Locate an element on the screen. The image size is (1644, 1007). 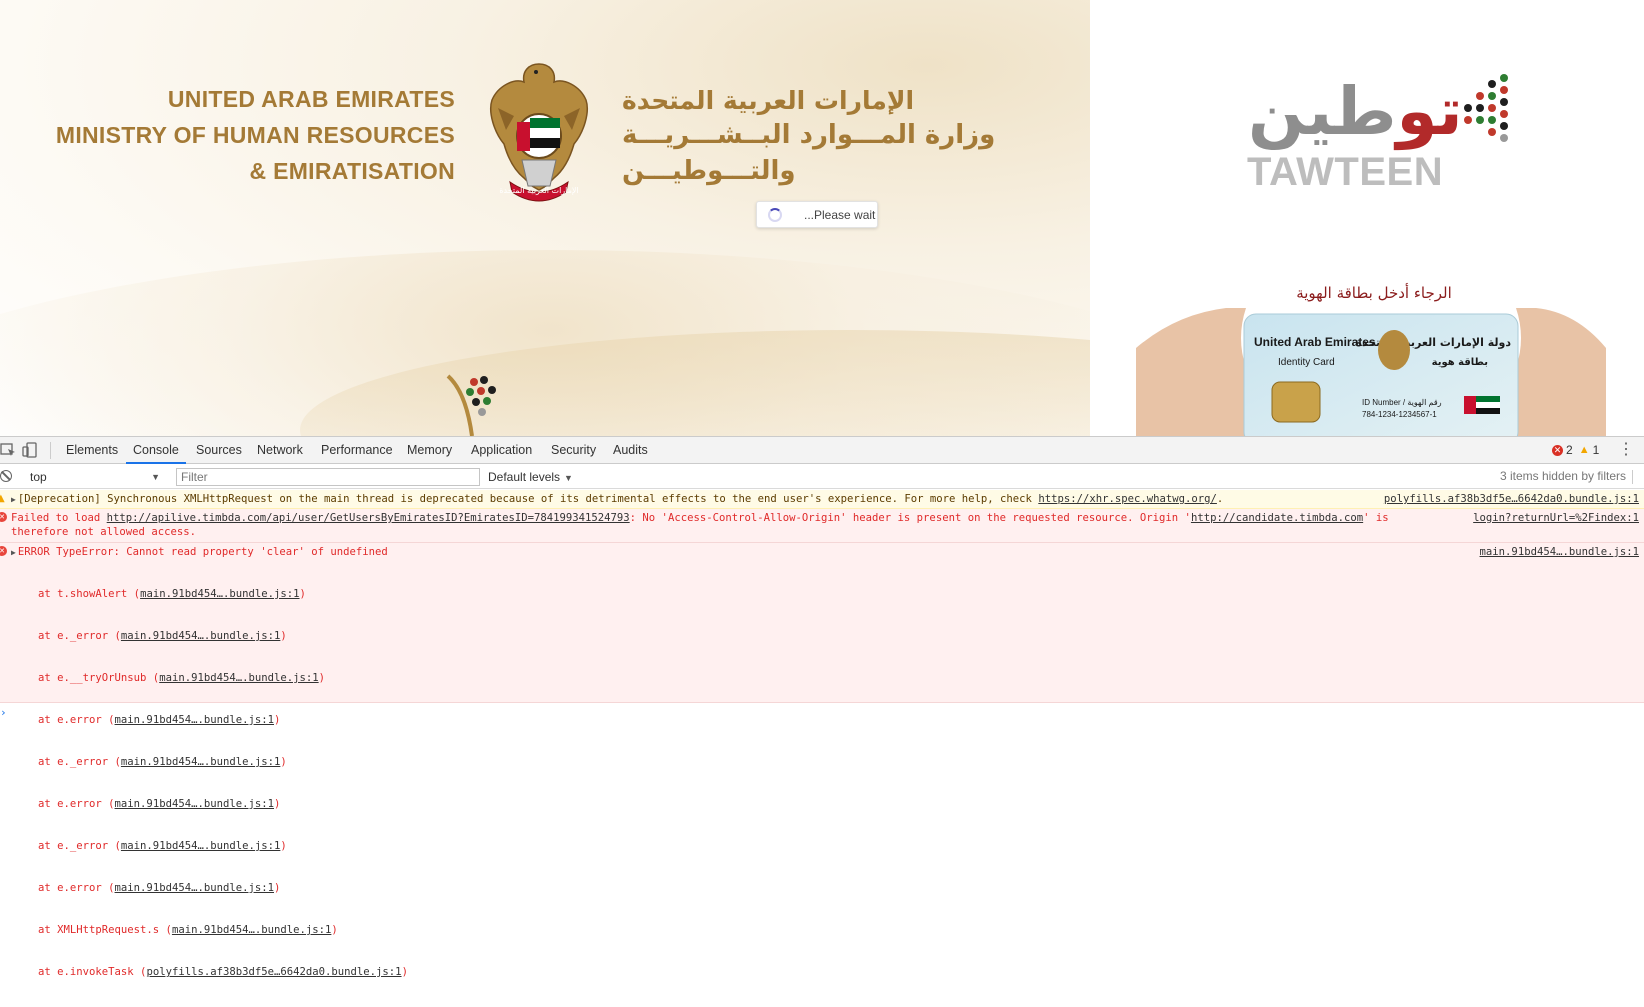
ministry-name-ar-line1: الإمارات العربية المتحدة is located at coordinates (768, 100).